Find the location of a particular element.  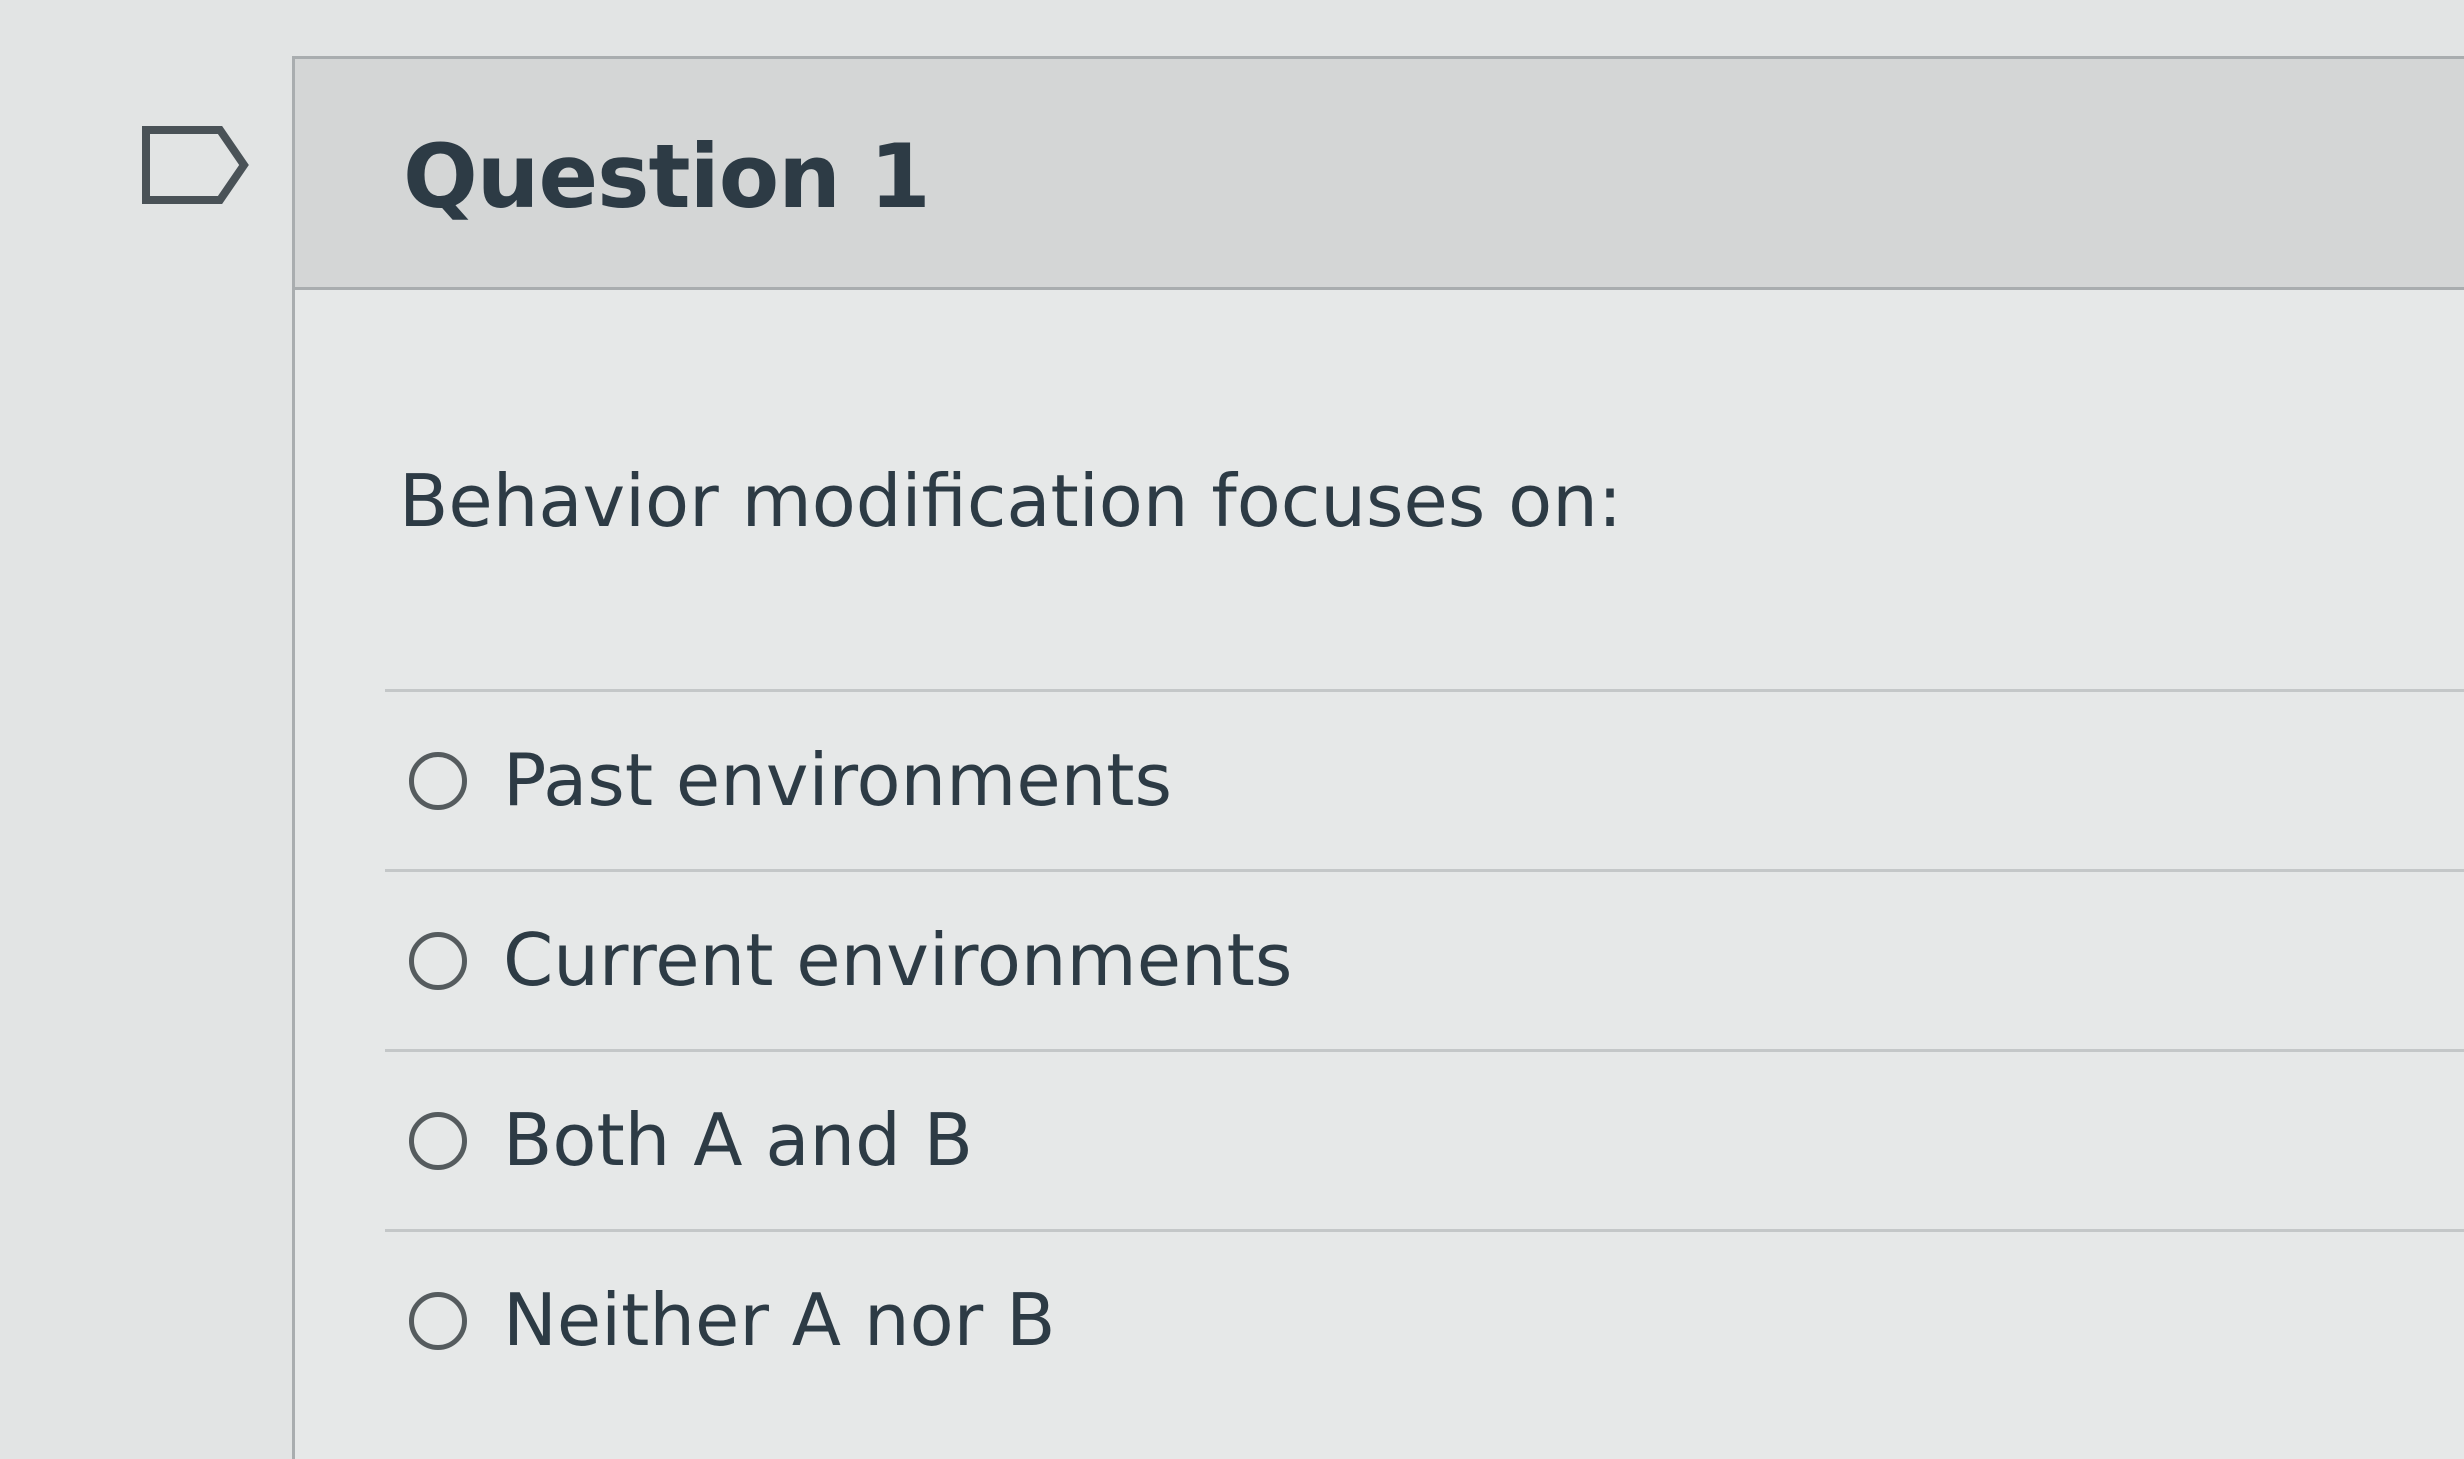

question-text: Behavior modification focuses on: is located at coordinates (1011, 501).